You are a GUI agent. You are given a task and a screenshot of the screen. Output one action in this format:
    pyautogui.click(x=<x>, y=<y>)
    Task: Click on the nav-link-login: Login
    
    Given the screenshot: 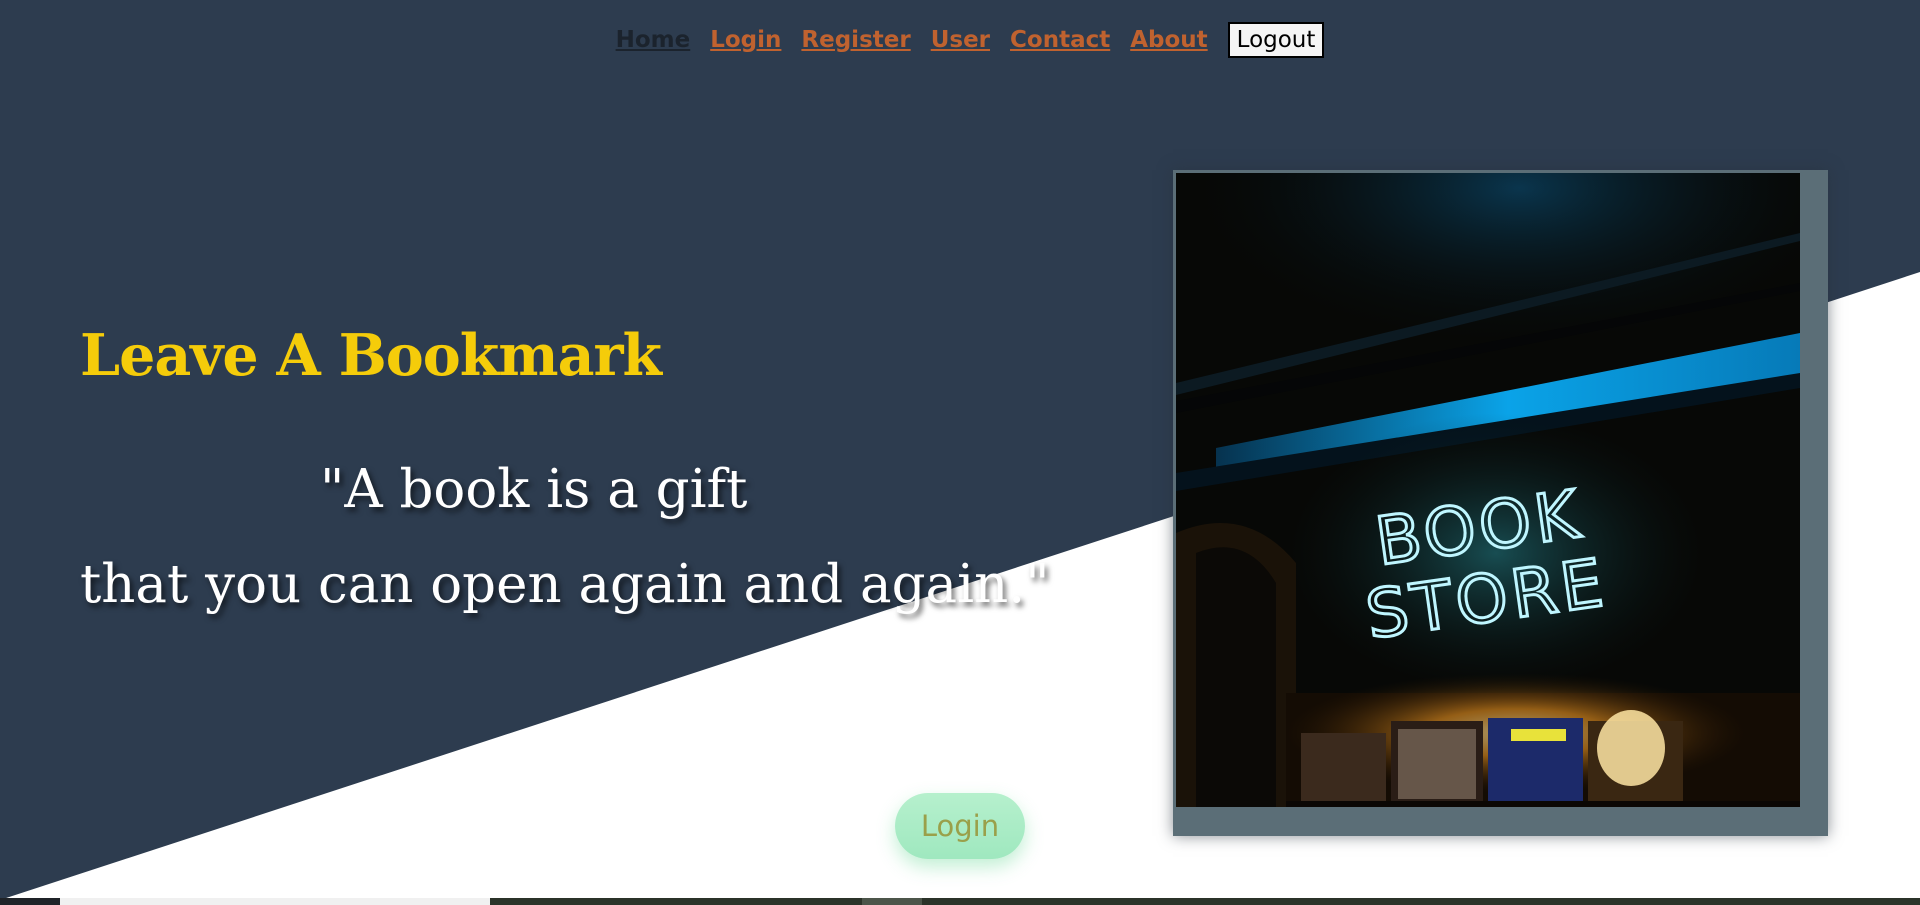 What is the action you would take?
    pyautogui.click(x=745, y=40)
    